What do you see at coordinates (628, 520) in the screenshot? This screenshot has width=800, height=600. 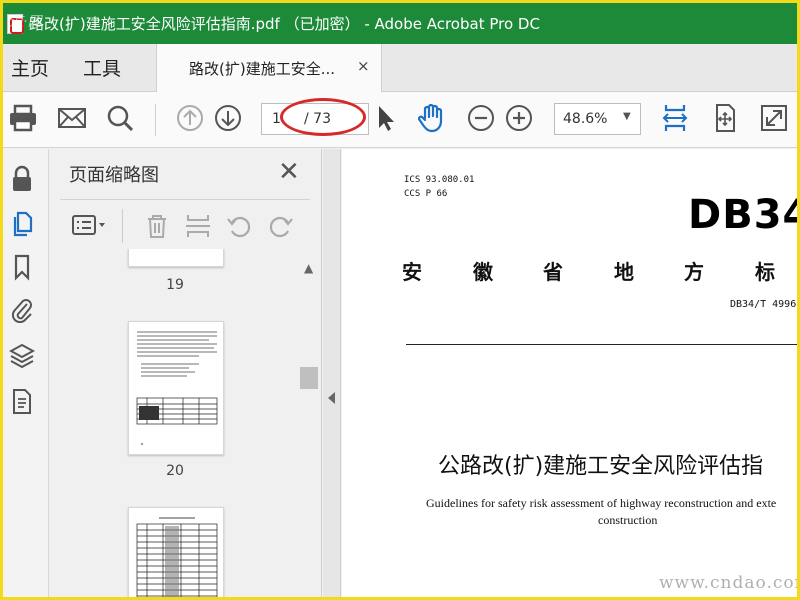 I see `english-title-line2: construction` at bounding box center [628, 520].